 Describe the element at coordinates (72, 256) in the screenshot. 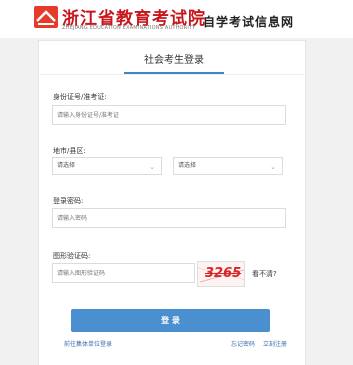

I see `captcha-label: 图形验证码:` at that location.